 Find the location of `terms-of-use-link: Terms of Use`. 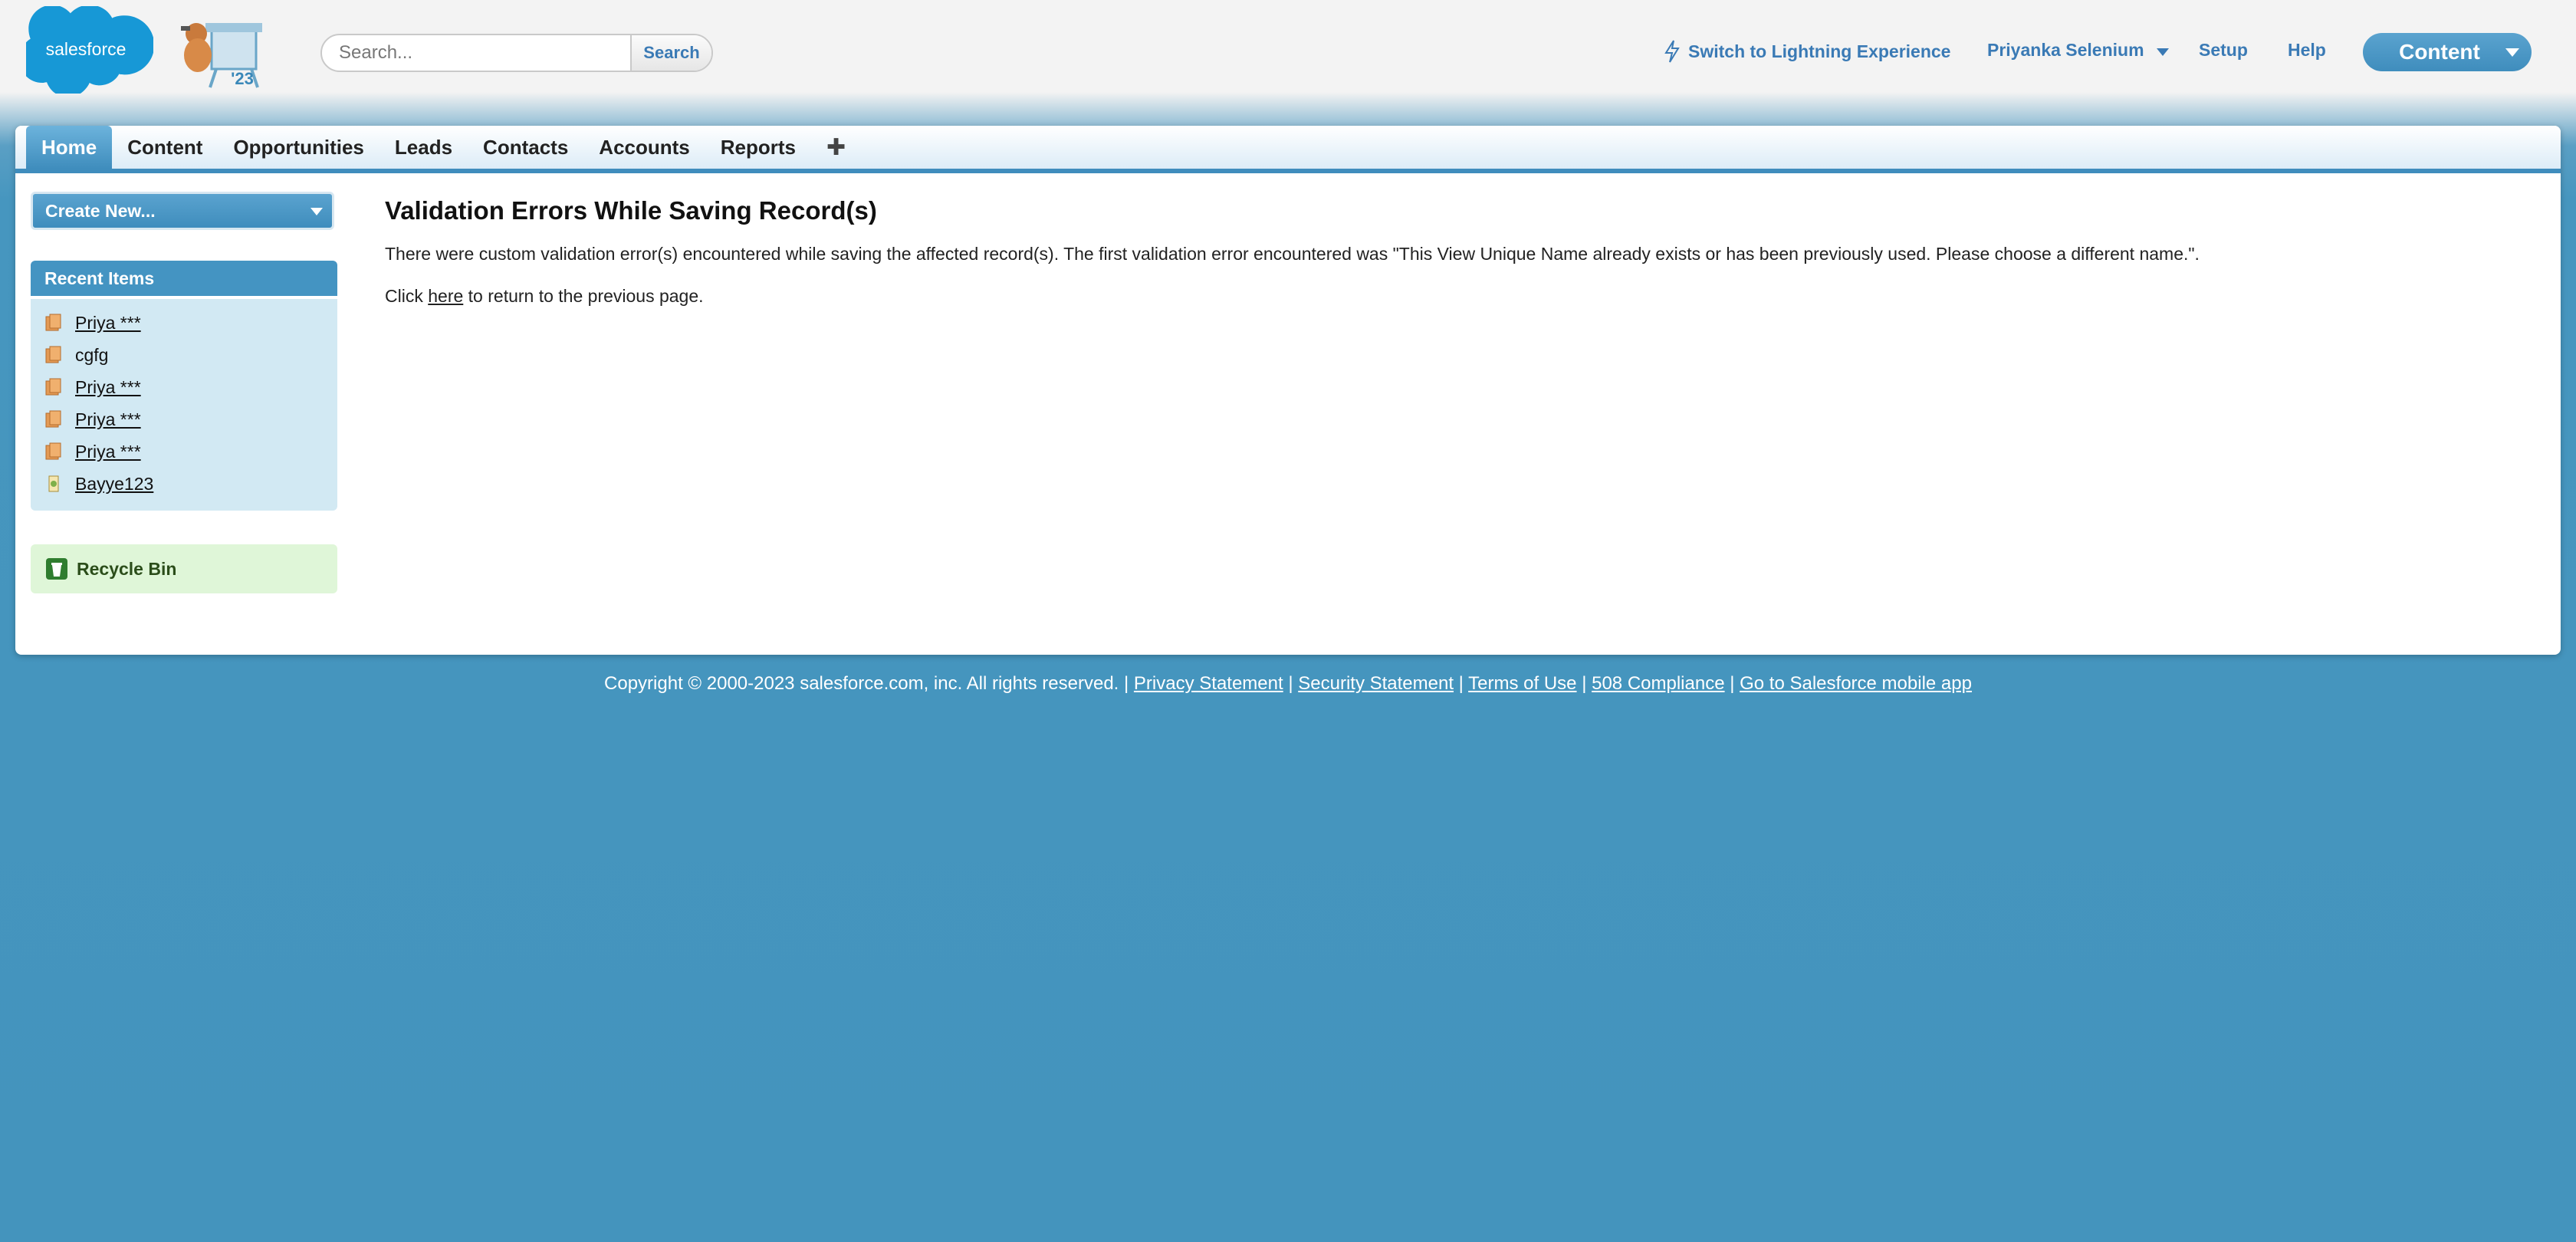

terms-of-use-link: Terms of Use is located at coordinates (1522, 683).